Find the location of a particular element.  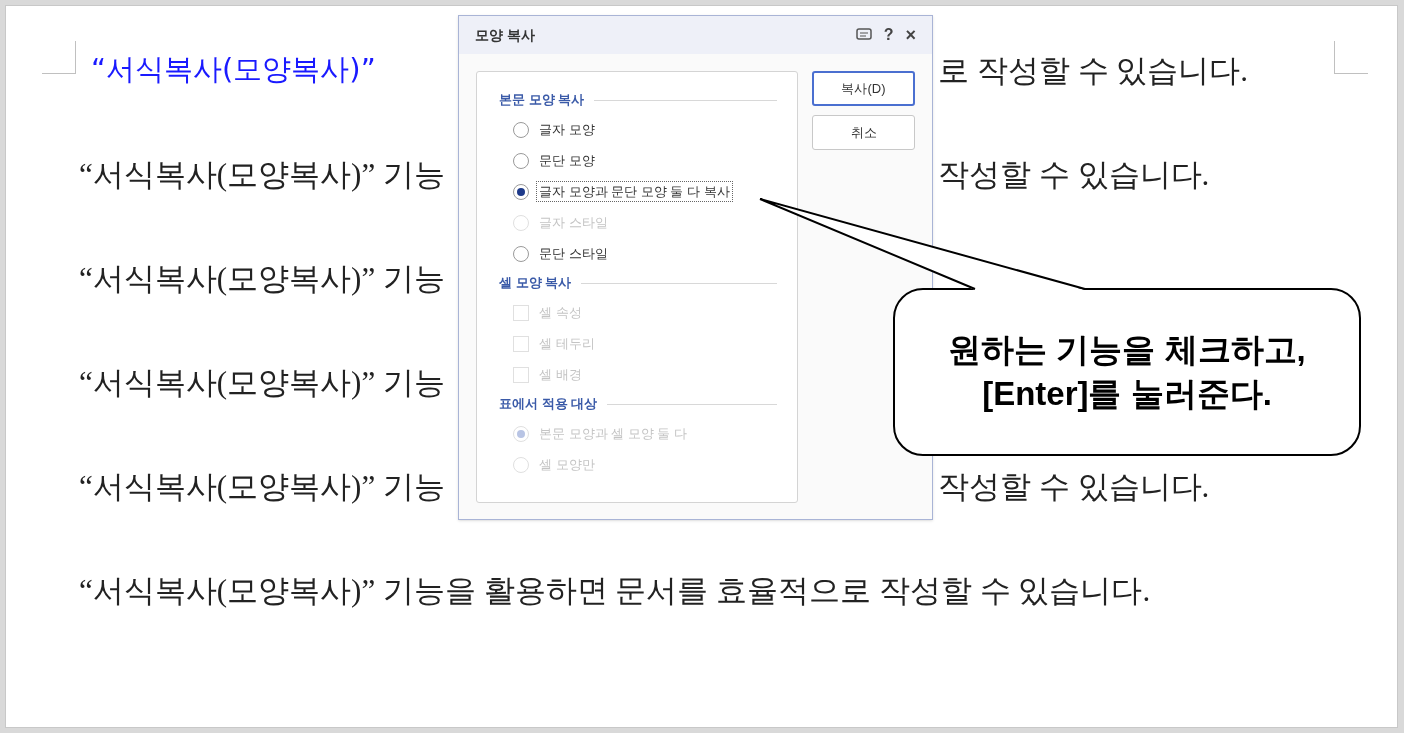

option-label: 글자 모양과 문단 모양 둘 다 복사 is located at coordinates (634, 191).